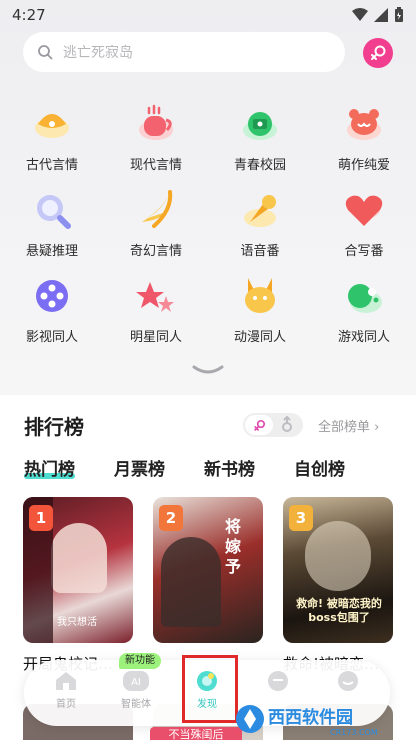 This screenshot has width=416, height=740. What do you see at coordinates (139, 467) in the screenshot?
I see `tab-monthly-votes: 月票榜` at bounding box center [139, 467].